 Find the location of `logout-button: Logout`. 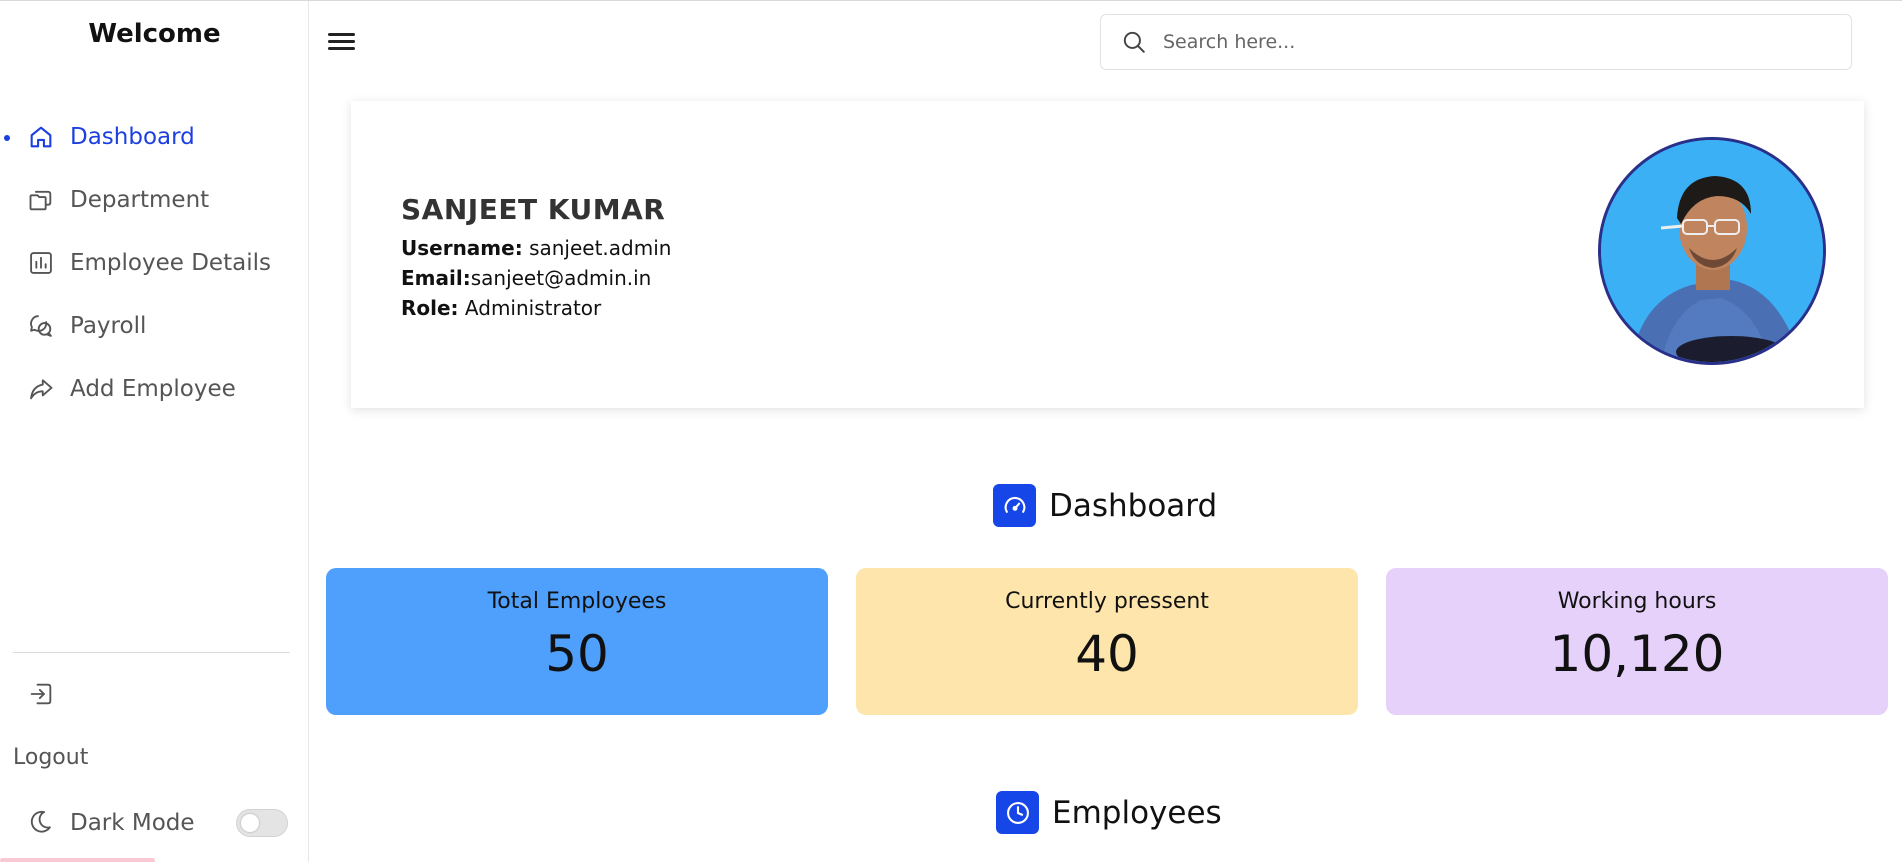

logout-button: Logout is located at coordinates (50, 757).